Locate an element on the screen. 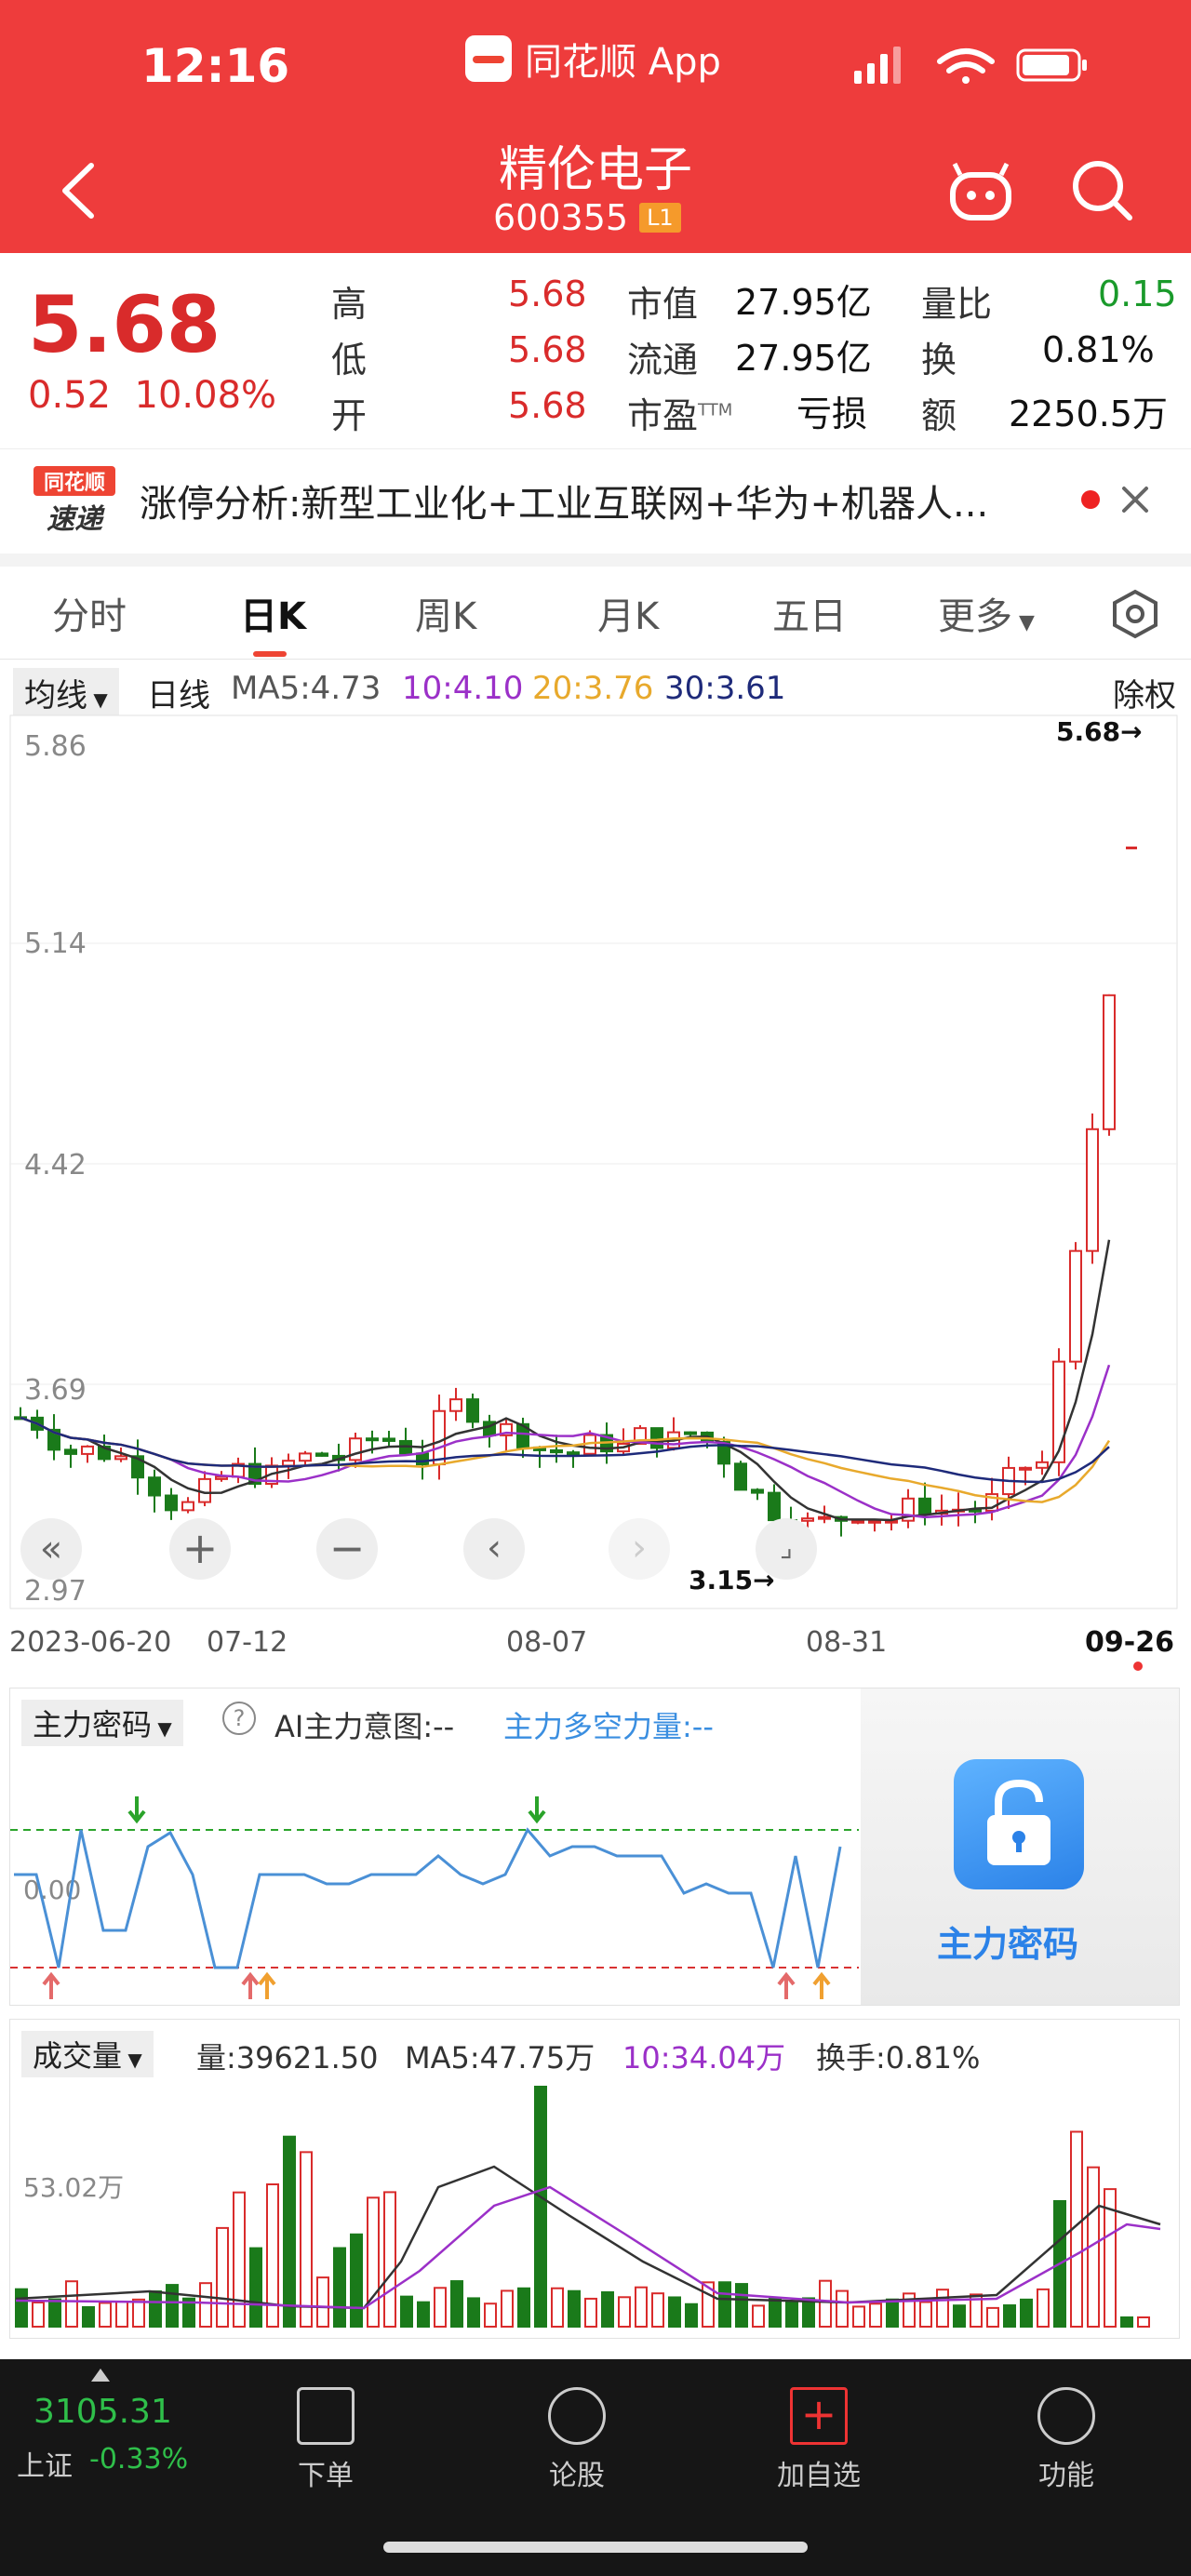 The height and width of the screenshot is (2576, 1191). vol-ratio-label: 量比 is located at coordinates (957, 304).